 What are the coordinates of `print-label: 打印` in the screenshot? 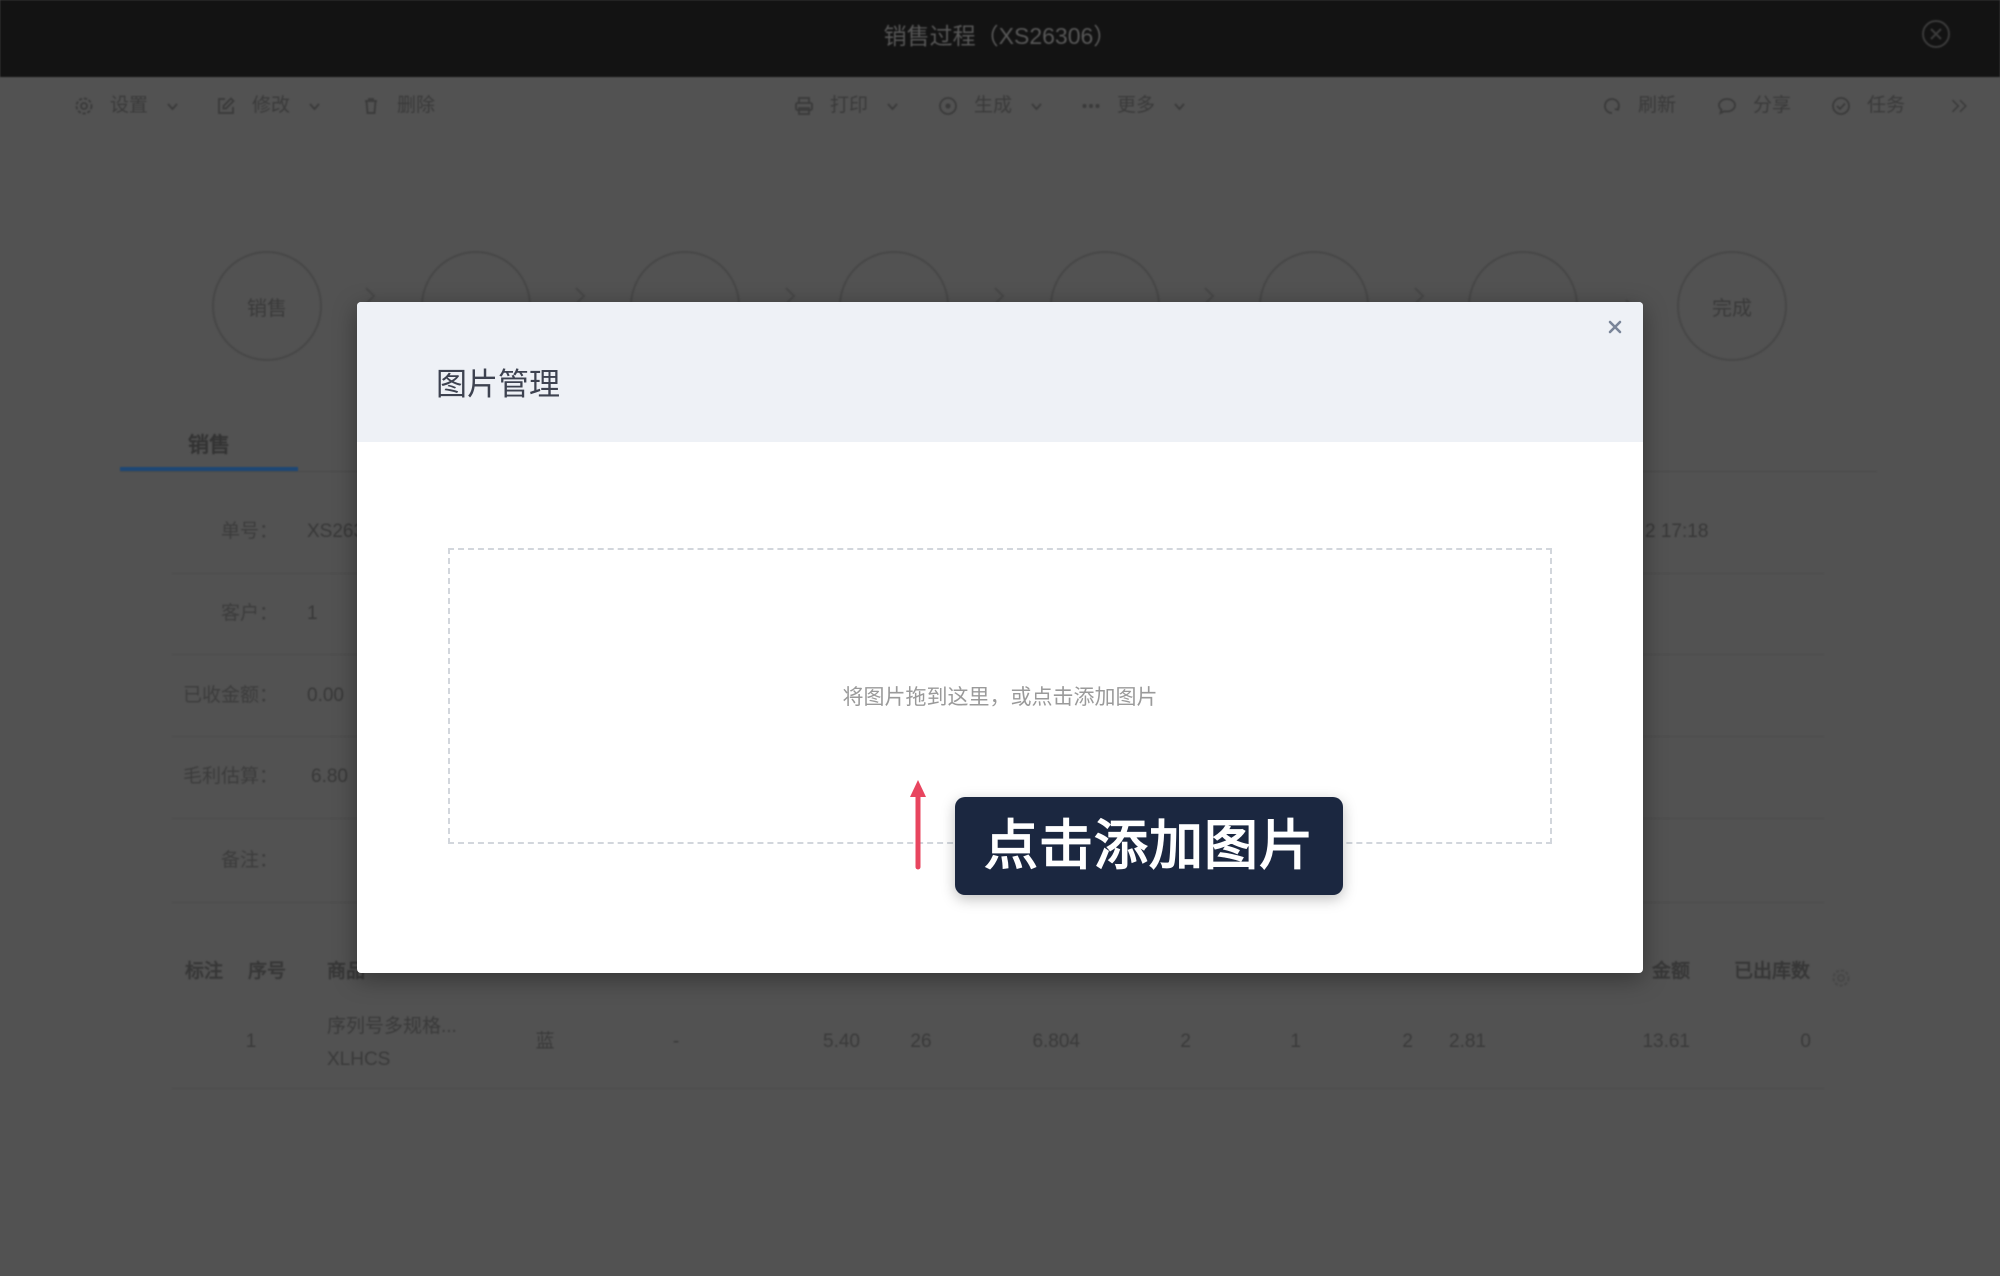 It's located at (849, 105).